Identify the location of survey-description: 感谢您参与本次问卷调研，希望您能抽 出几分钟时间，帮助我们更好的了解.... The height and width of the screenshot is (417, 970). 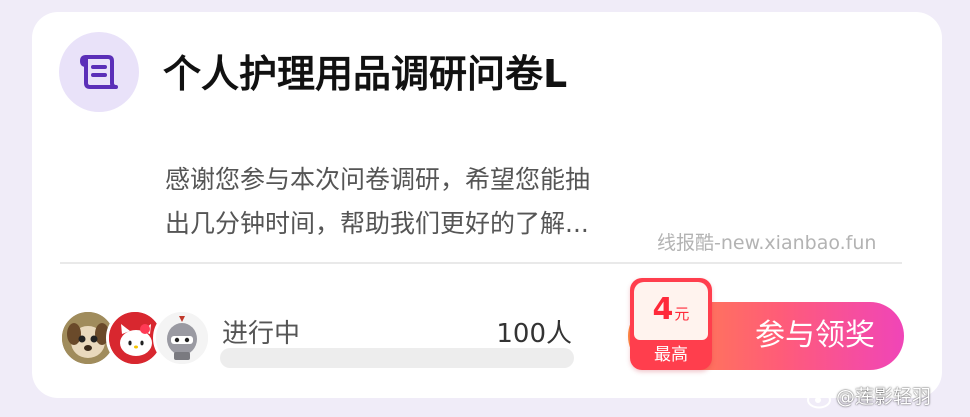
(410, 202).